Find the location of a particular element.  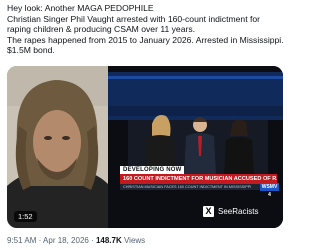

post-meta: 9:51 AM · Apr 18, 2026 · 148.7K Views is located at coordinates (76, 240).